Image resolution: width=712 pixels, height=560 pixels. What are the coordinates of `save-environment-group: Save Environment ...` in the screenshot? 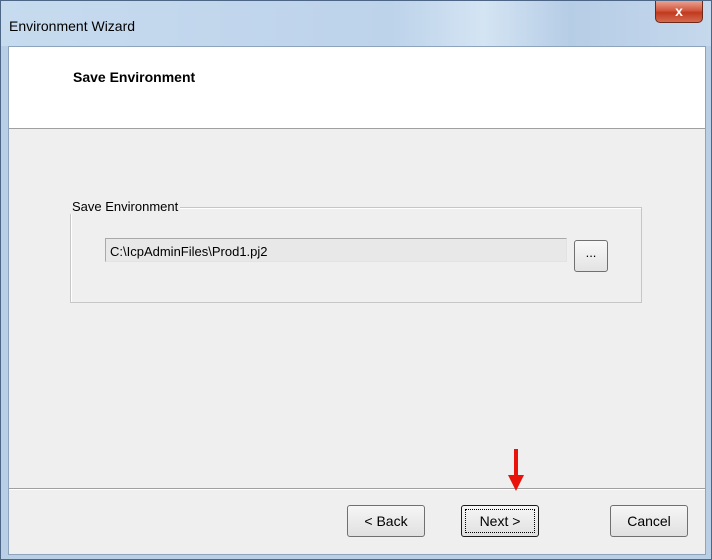 It's located at (356, 251).